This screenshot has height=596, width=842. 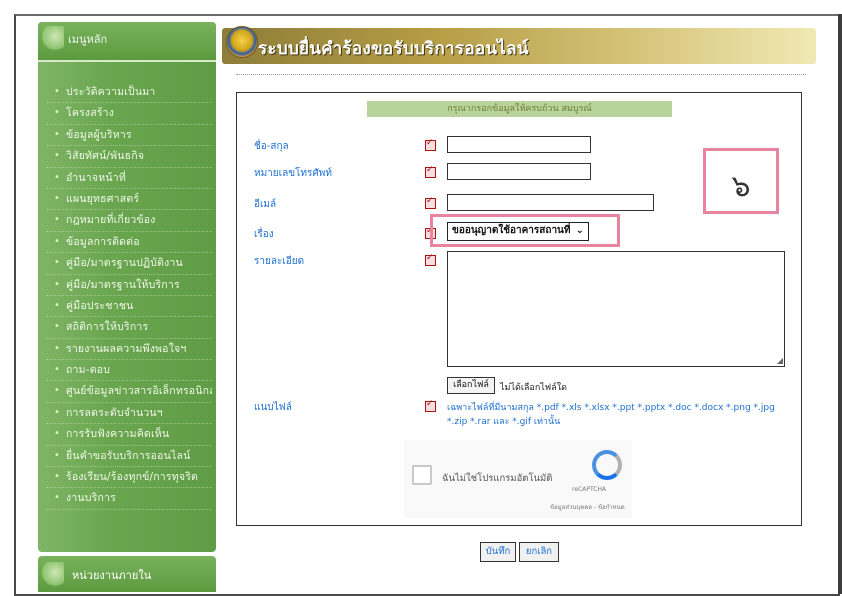 What do you see at coordinates (129, 178) in the screenshot?
I see `sidebar-item: อำนาจหน้าที่` at bounding box center [129, 178].